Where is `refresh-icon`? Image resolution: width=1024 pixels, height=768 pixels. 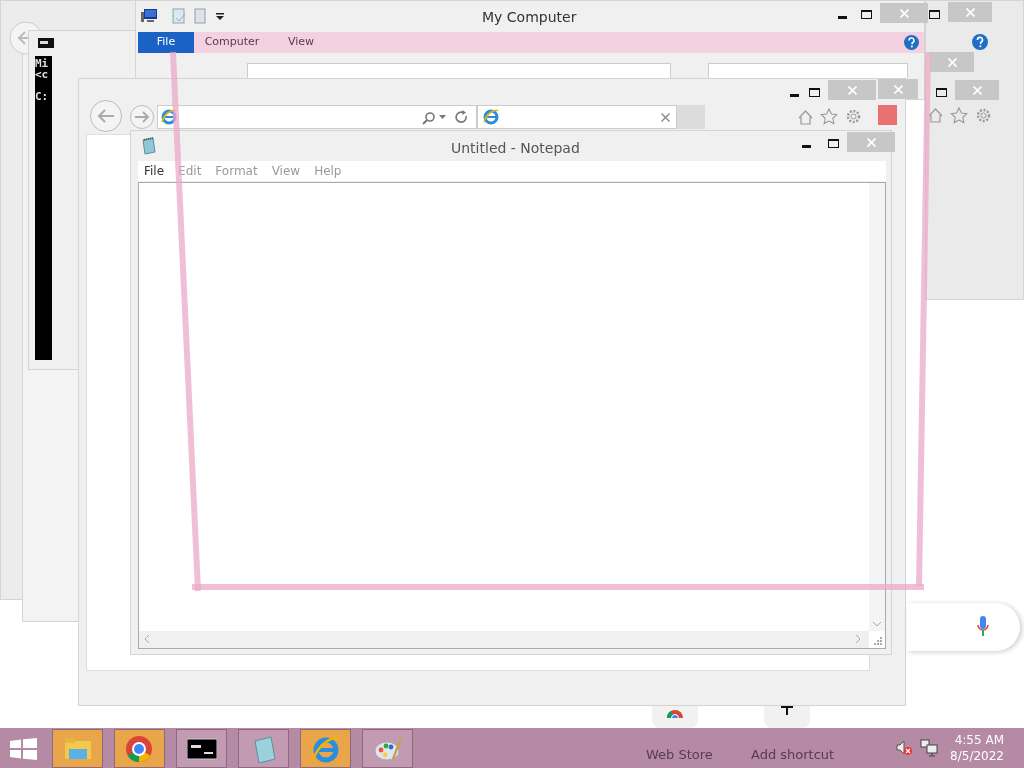 refresh-icon is located at coordinates (461, 117).